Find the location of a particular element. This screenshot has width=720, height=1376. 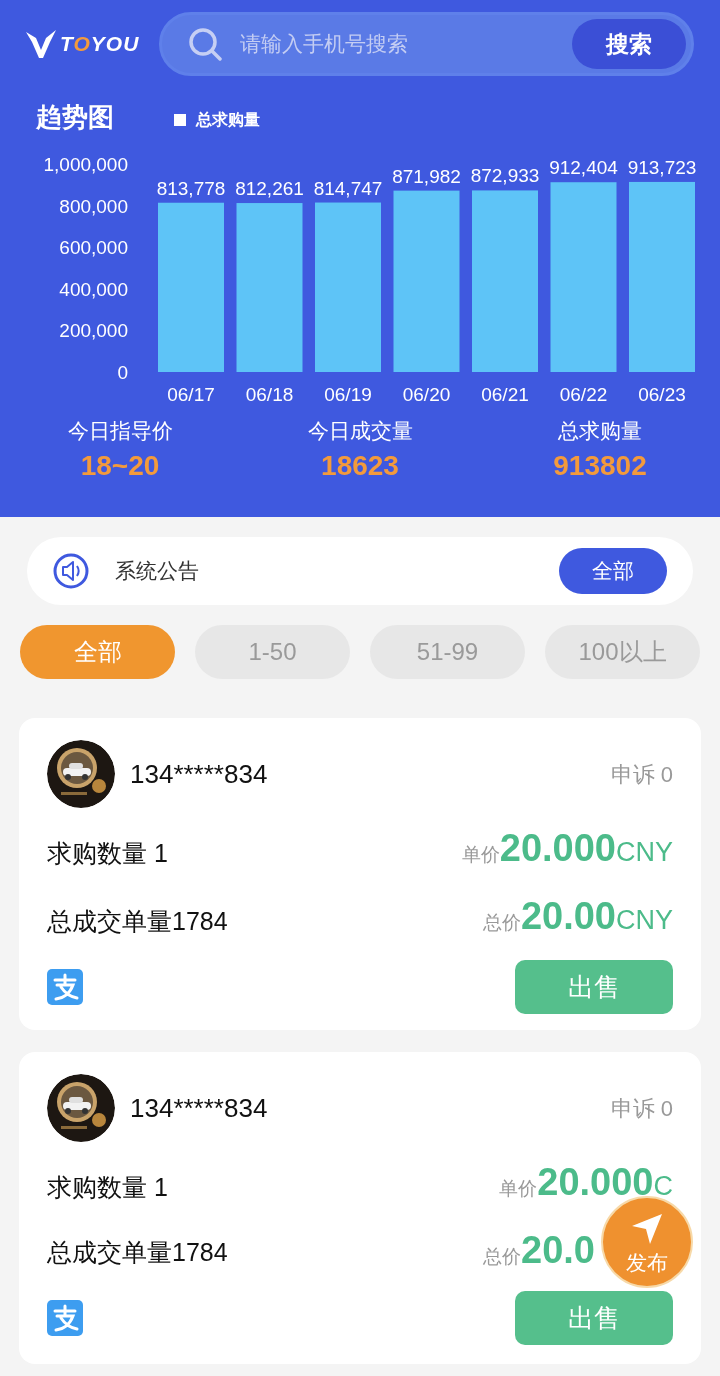

filter-tab: 全部 is located at coordinates (97, 652).